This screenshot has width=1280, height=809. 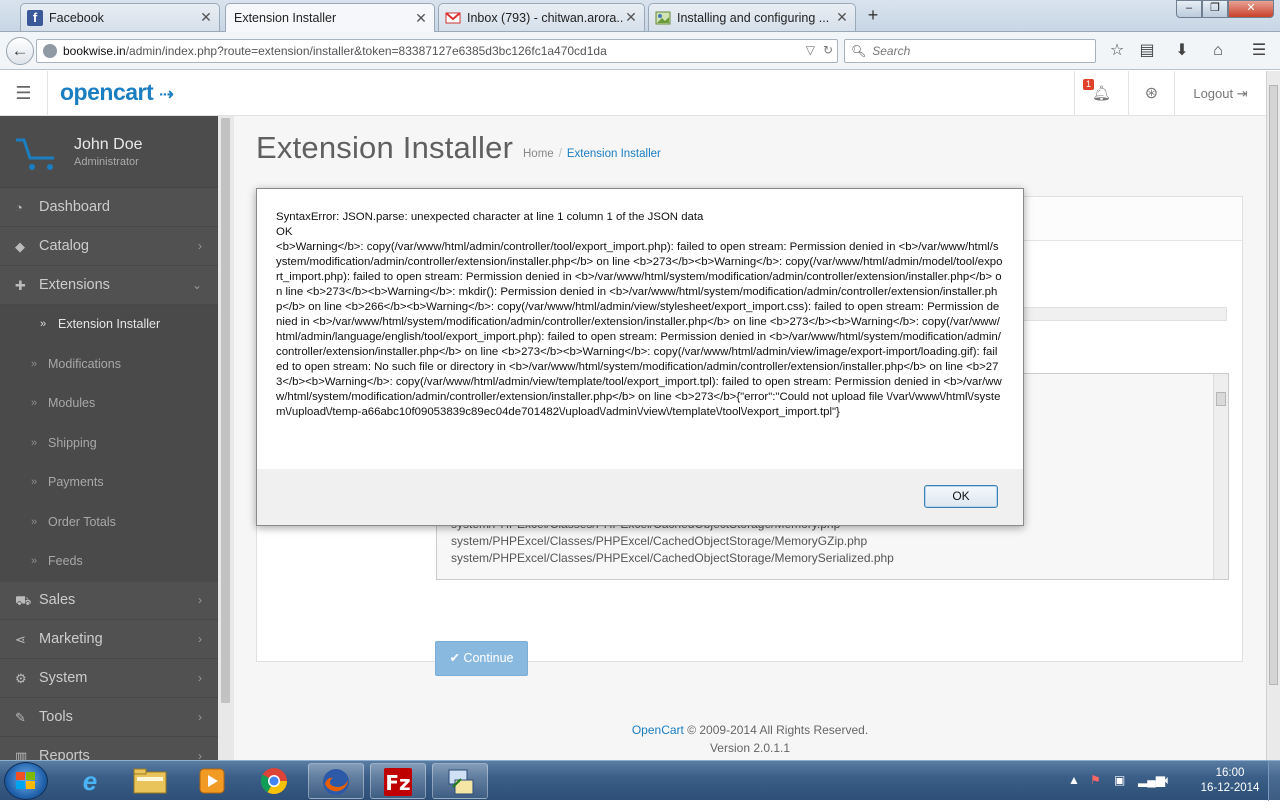 I want to click on internet-explorer-icon: e, so click(x=90, y=781).